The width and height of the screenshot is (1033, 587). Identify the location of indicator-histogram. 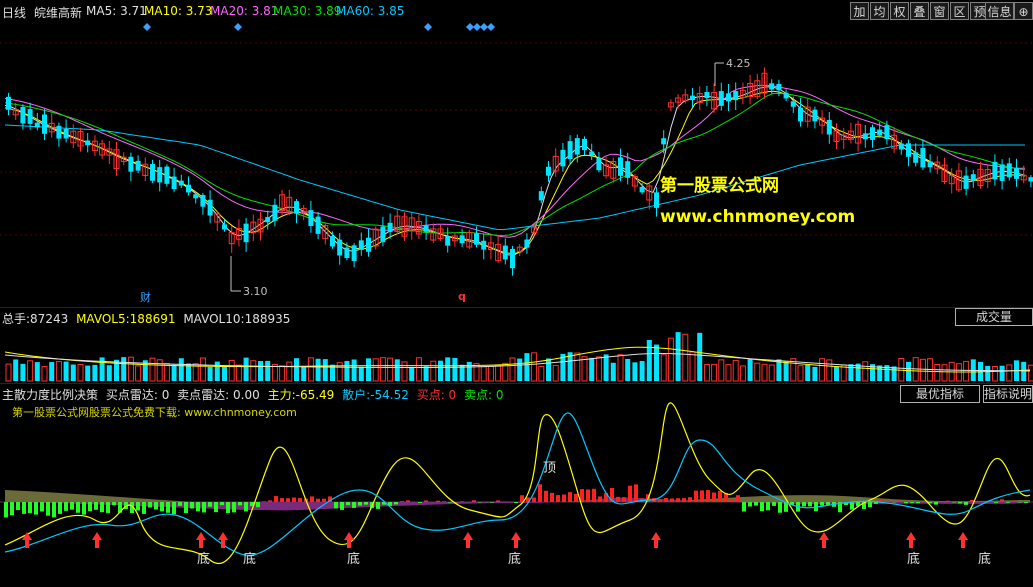
(516, 501).